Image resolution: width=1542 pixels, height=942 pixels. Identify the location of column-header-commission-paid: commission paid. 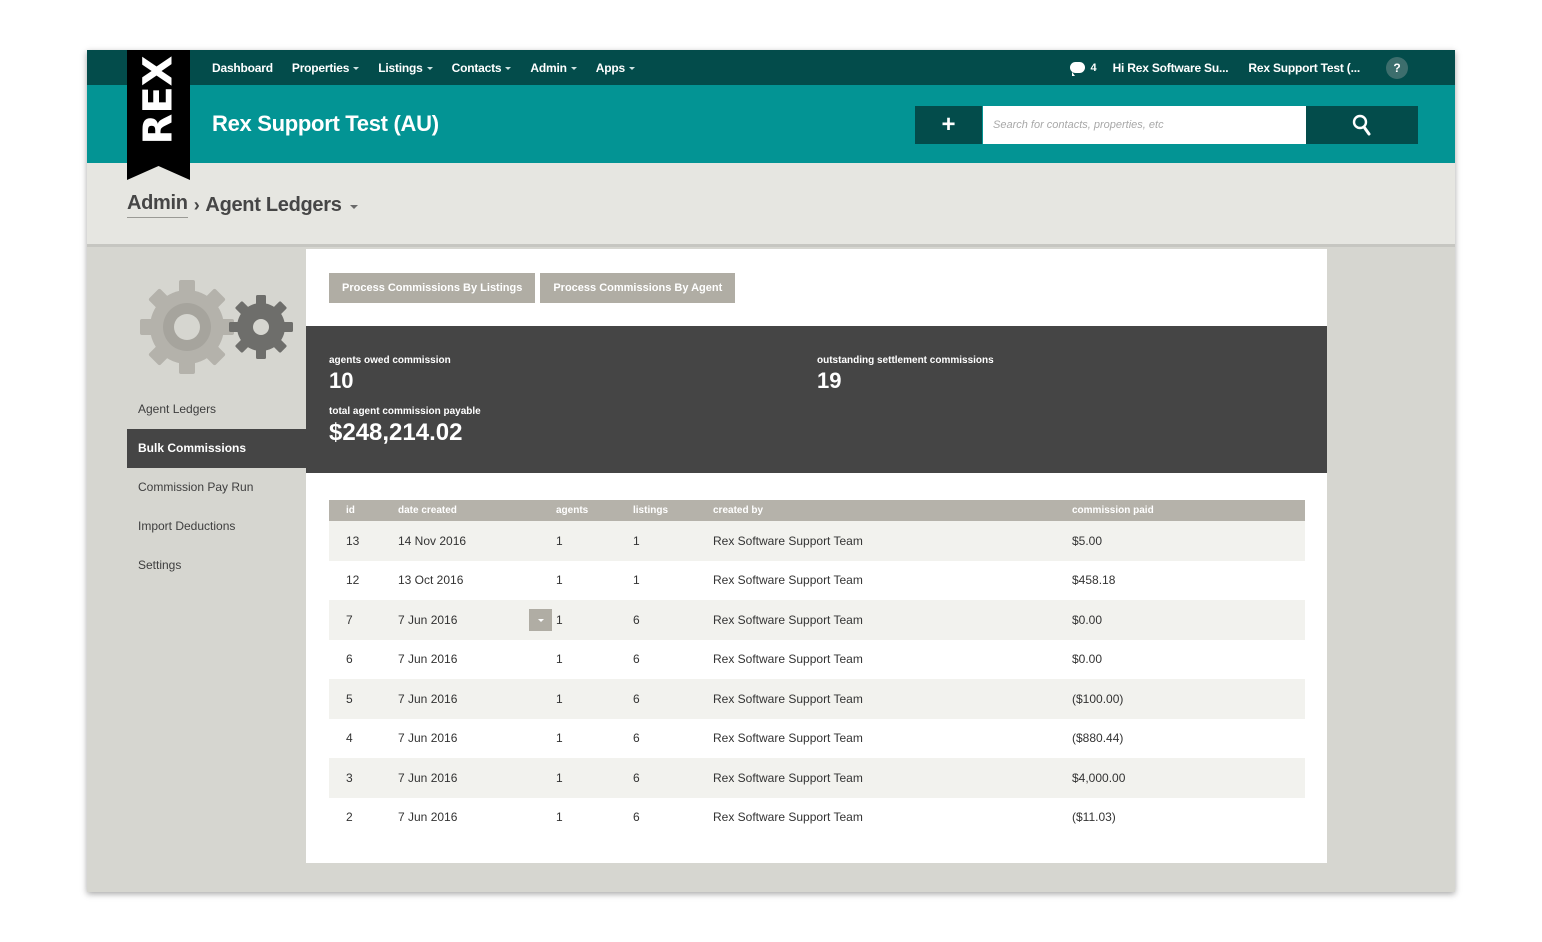
(1188, 510).